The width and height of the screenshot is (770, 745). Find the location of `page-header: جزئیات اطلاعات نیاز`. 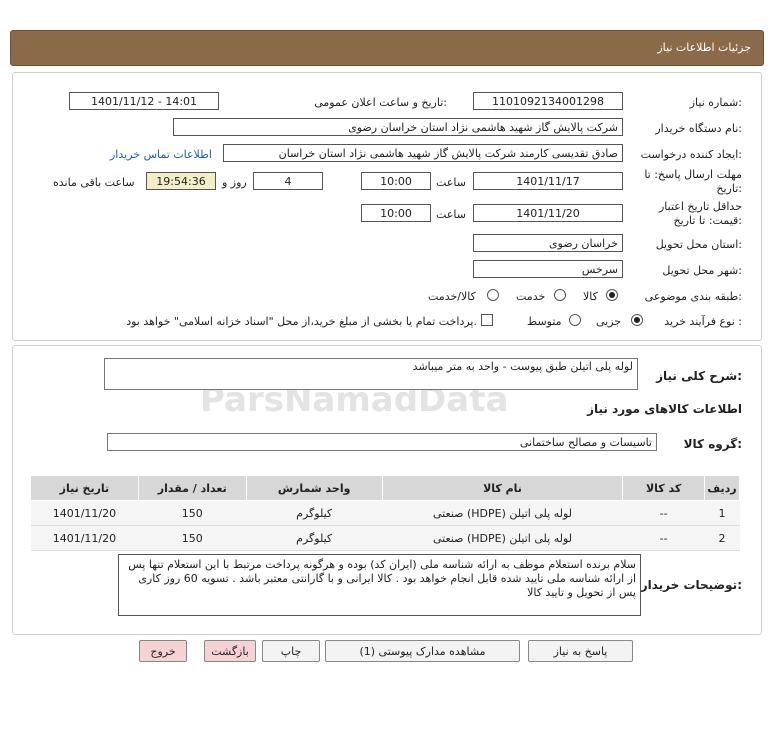

page-header: جزئیات اطلاعات نیاز is located at coordinates (387, 48).